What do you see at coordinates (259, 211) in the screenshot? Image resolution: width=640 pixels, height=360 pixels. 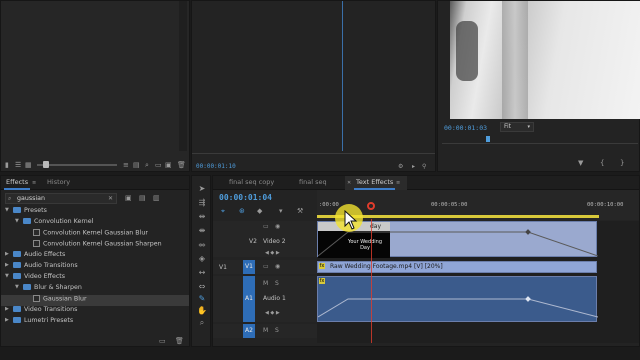 I see `add-marker-icon: ◆` at bounding box center [259, 211].